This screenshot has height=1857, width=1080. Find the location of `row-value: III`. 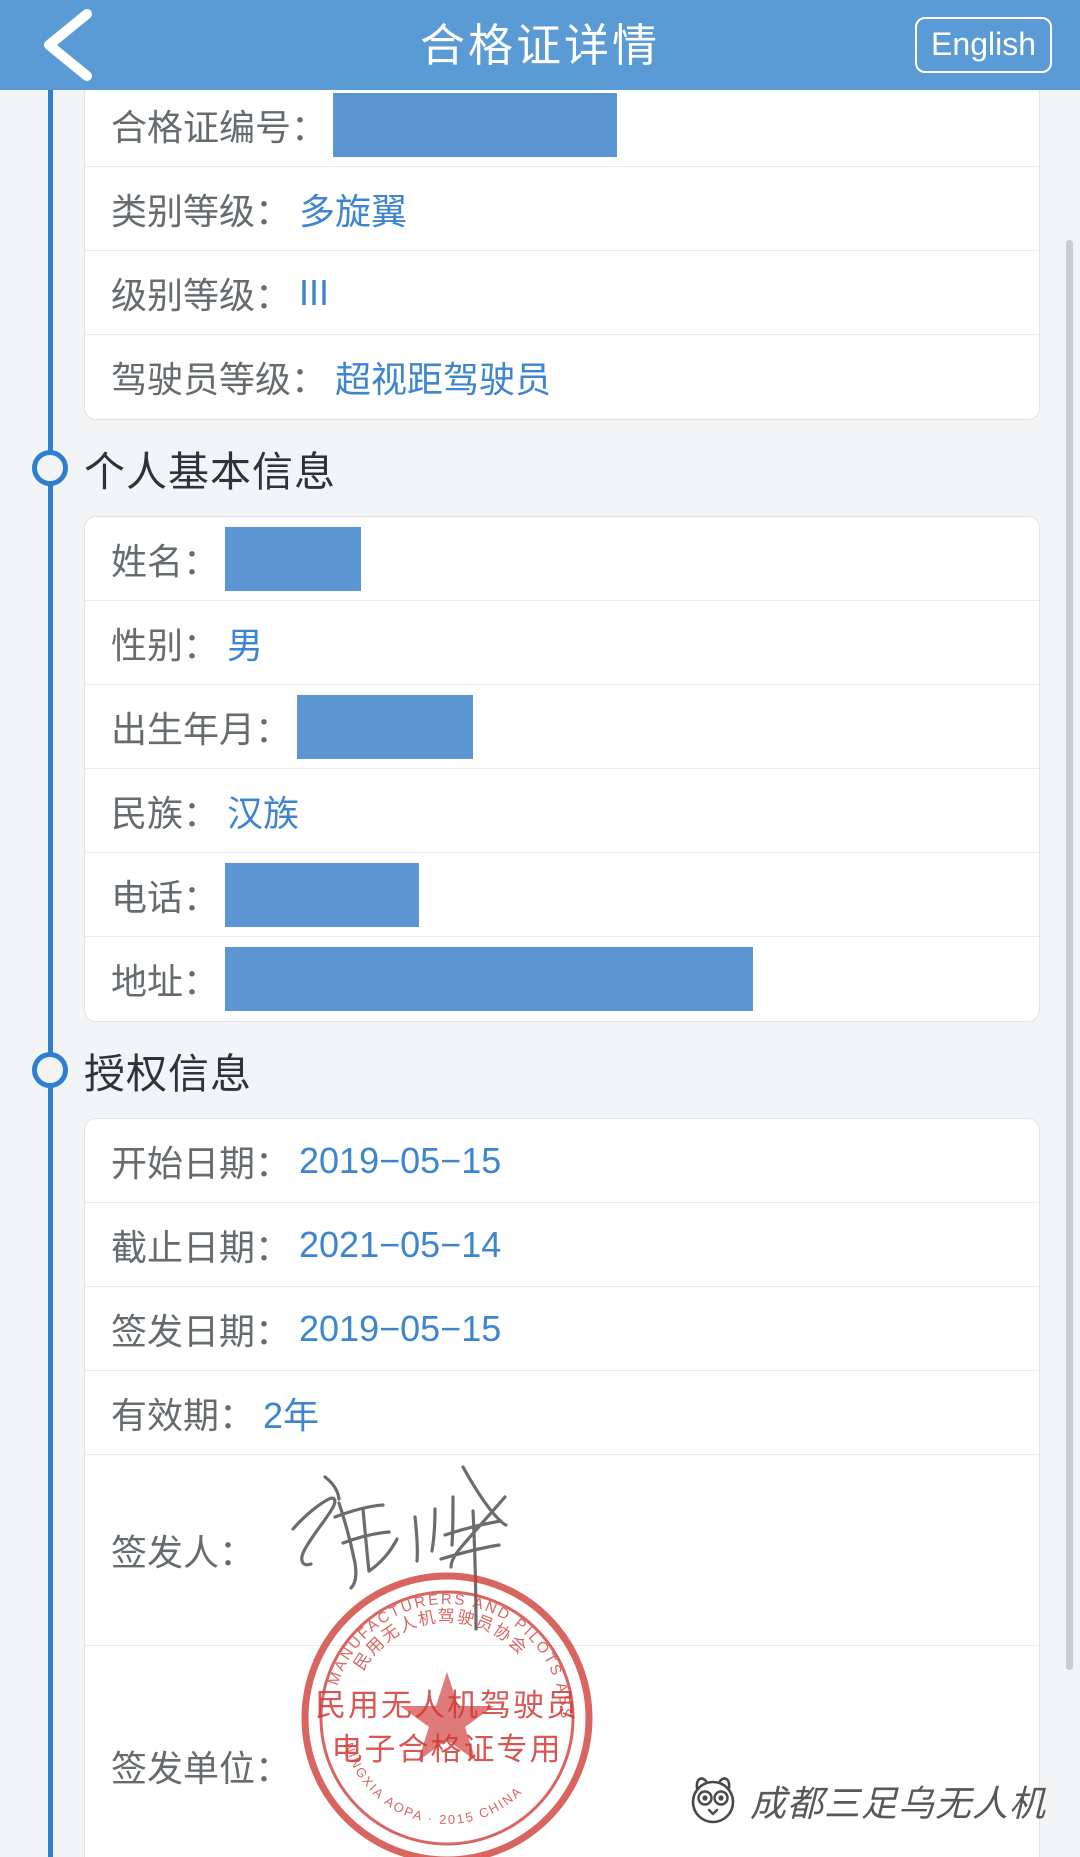

row-value: III is located at coordinates (314, 292).